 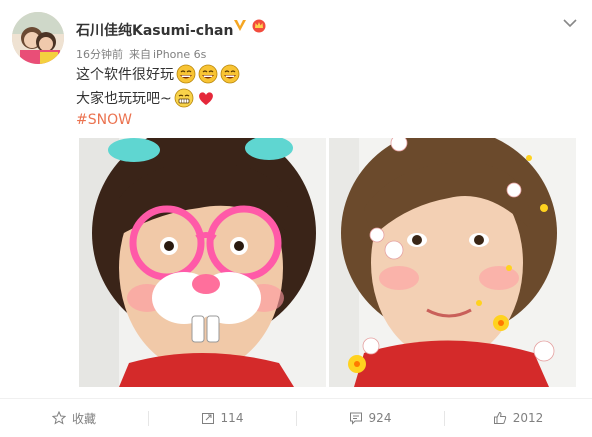 What do you see at coordinates (104, 120) in the screenshot?
I see `hashtag-link: #SNOW` at bounding box center [104, 120].